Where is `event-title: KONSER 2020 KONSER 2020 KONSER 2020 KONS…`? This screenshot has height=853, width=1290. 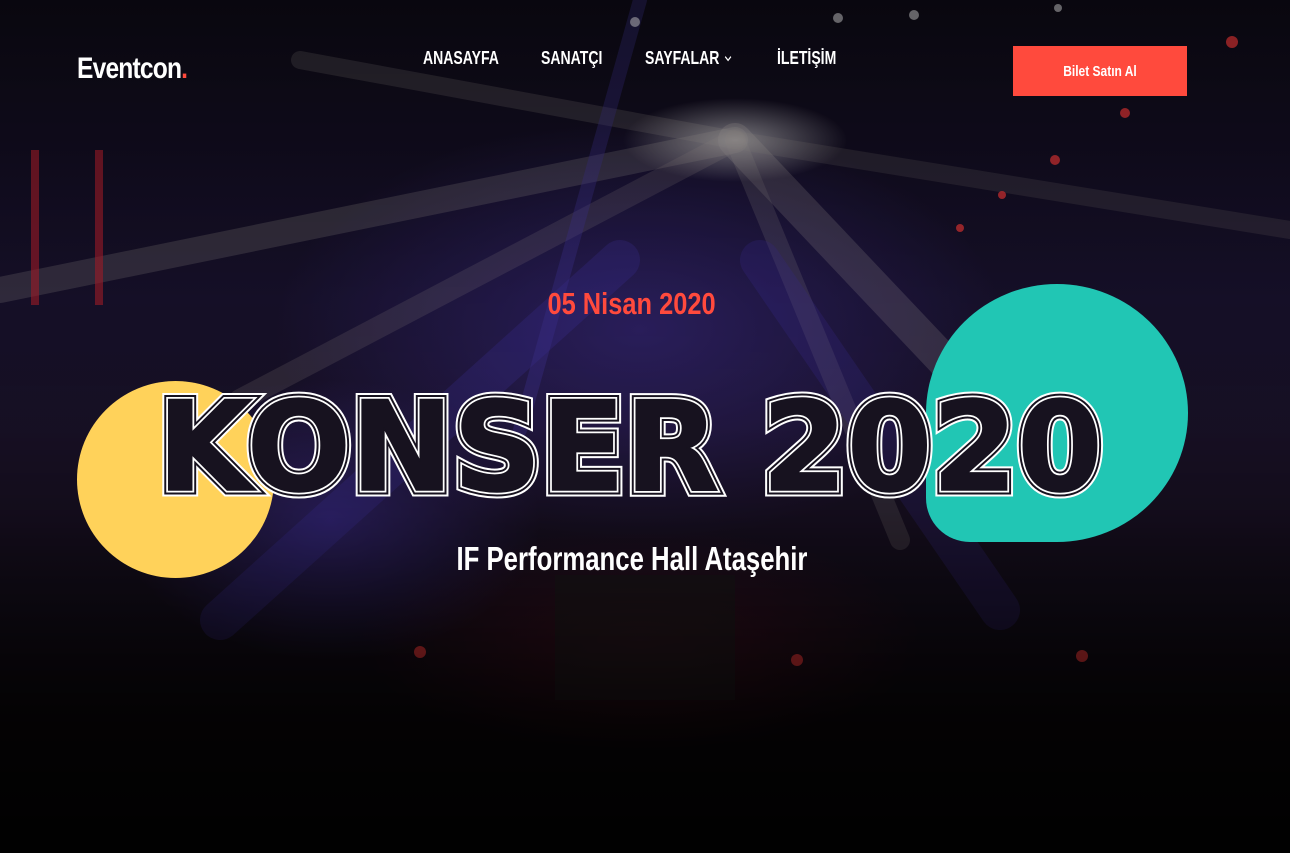 event-title: KONSER 2020 KONSER 2020 KONSER 2020 KONS… is located at coordinates (630, 445).